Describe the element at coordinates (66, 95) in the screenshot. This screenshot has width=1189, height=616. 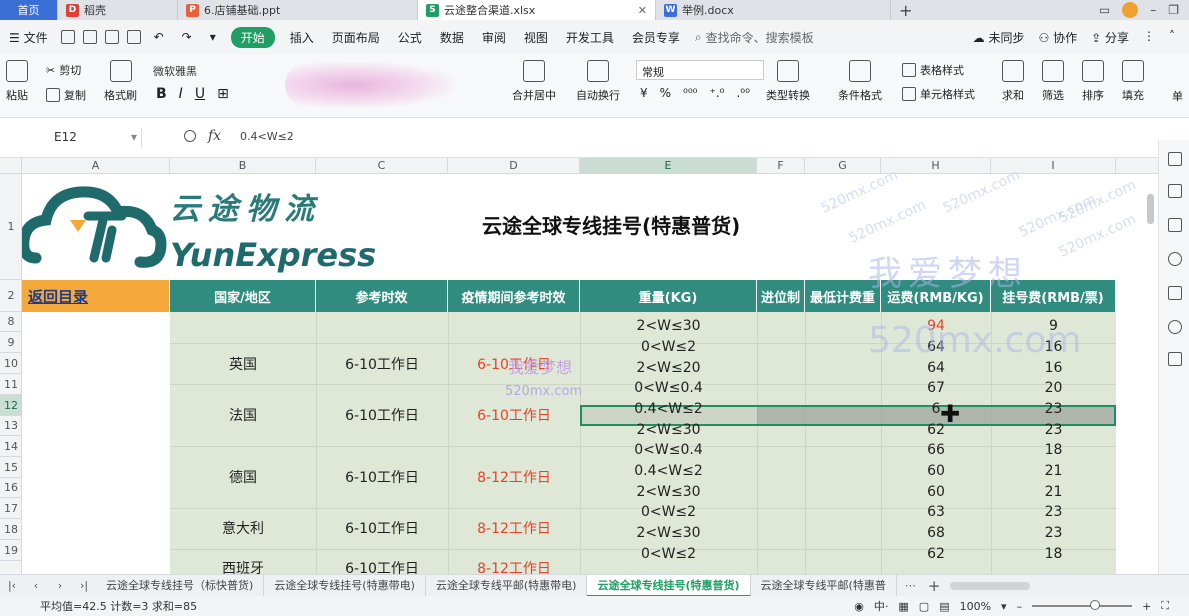
I see `copy-button: 复制` at that location.